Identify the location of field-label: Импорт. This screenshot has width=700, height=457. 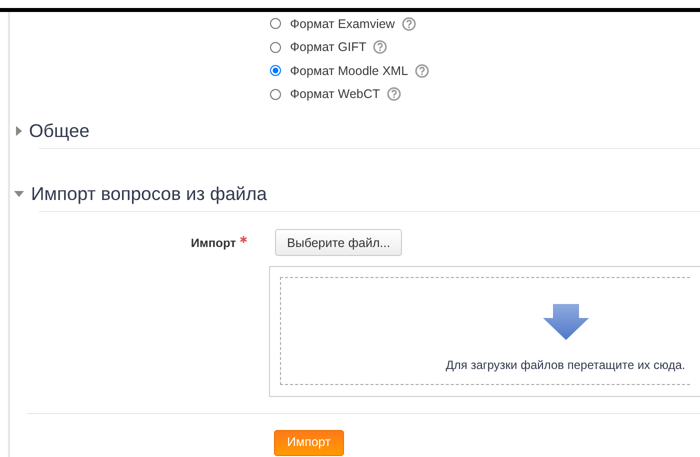
(213, 243).